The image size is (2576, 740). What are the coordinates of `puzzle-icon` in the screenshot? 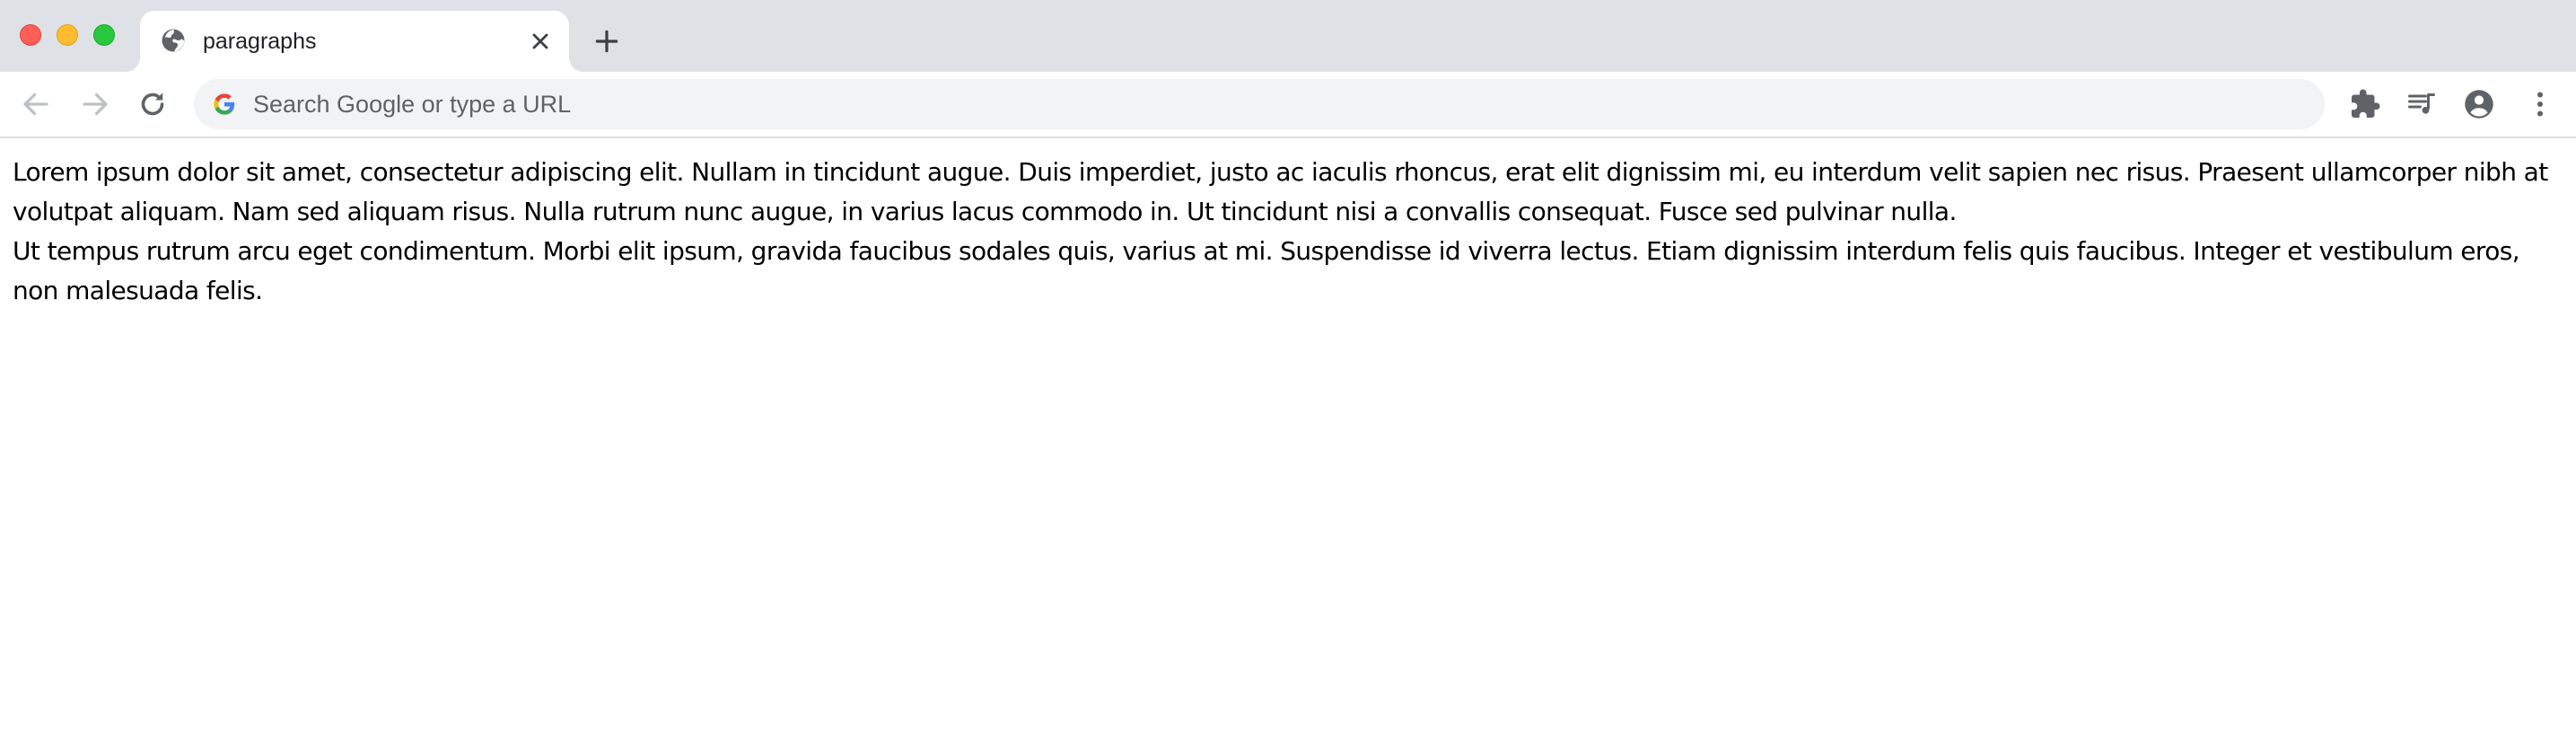 It's located at (2365, 104).